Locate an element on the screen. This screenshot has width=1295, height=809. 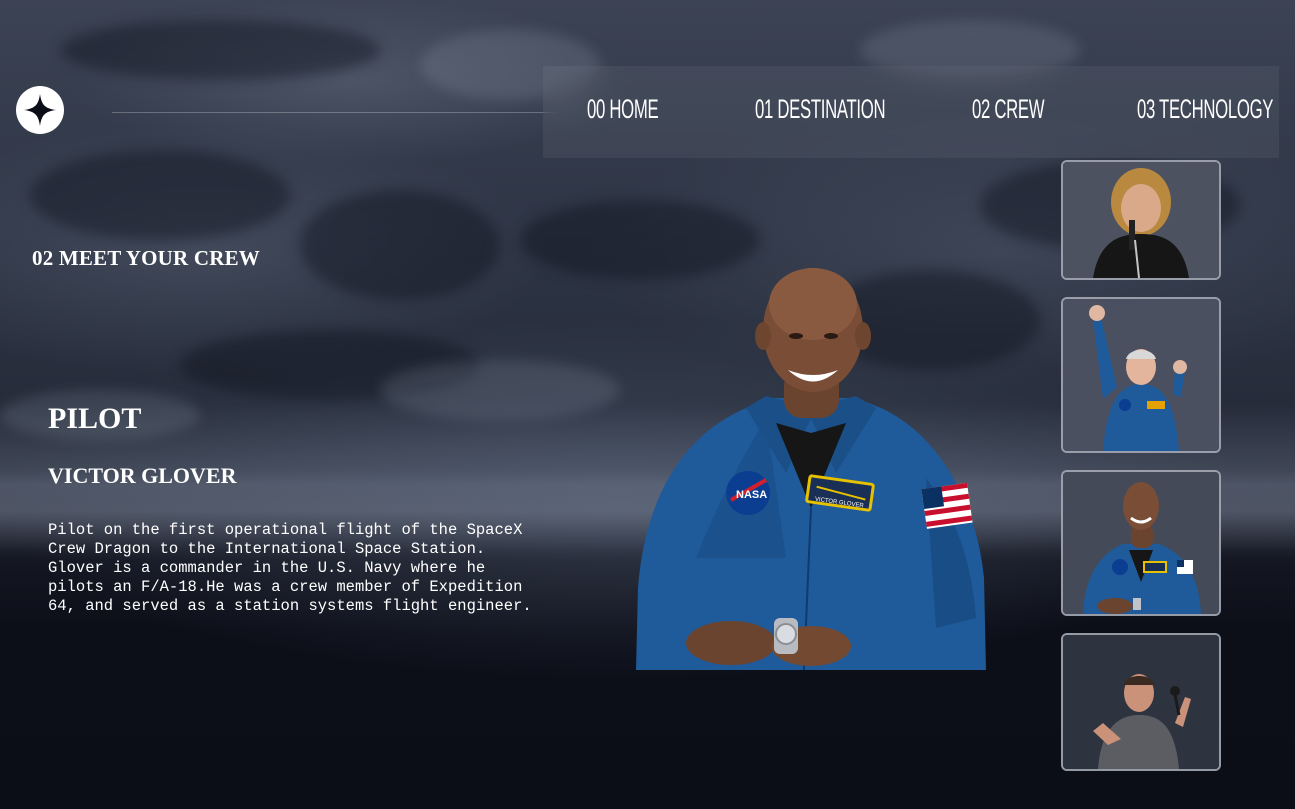
header-divider is located at coordinates (352, 112).